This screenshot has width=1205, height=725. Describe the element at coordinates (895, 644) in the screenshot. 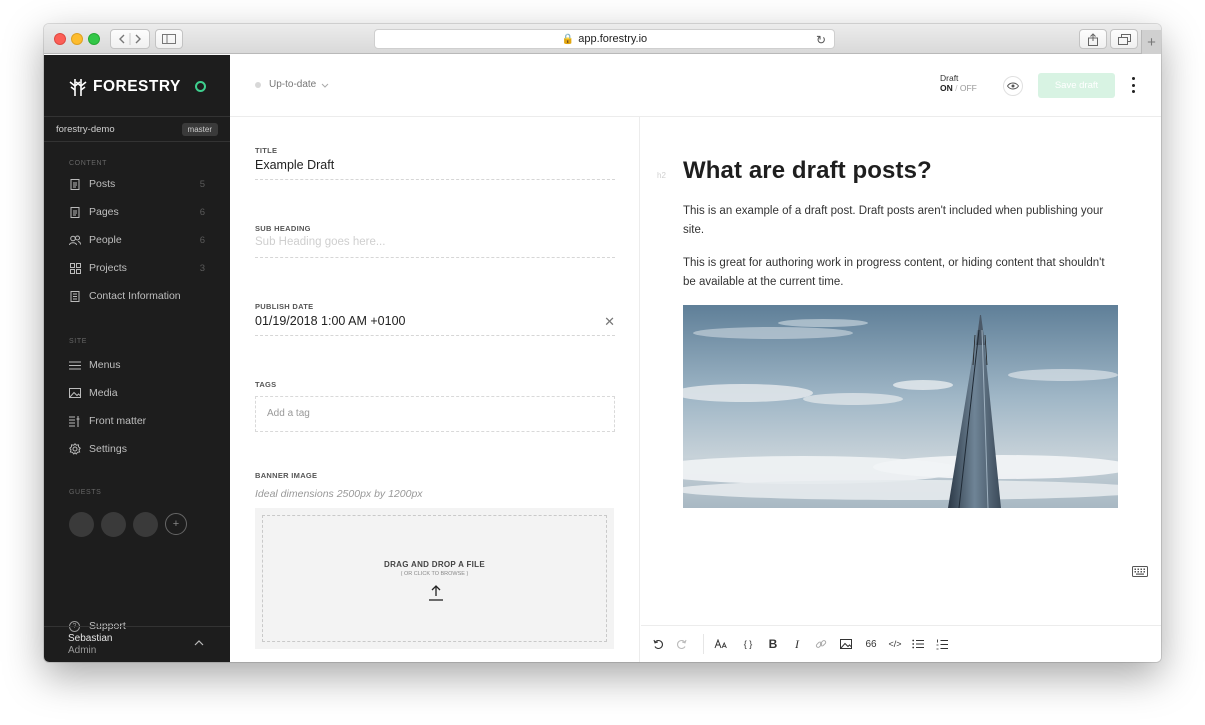

I see `html-icon: </>` at that location.